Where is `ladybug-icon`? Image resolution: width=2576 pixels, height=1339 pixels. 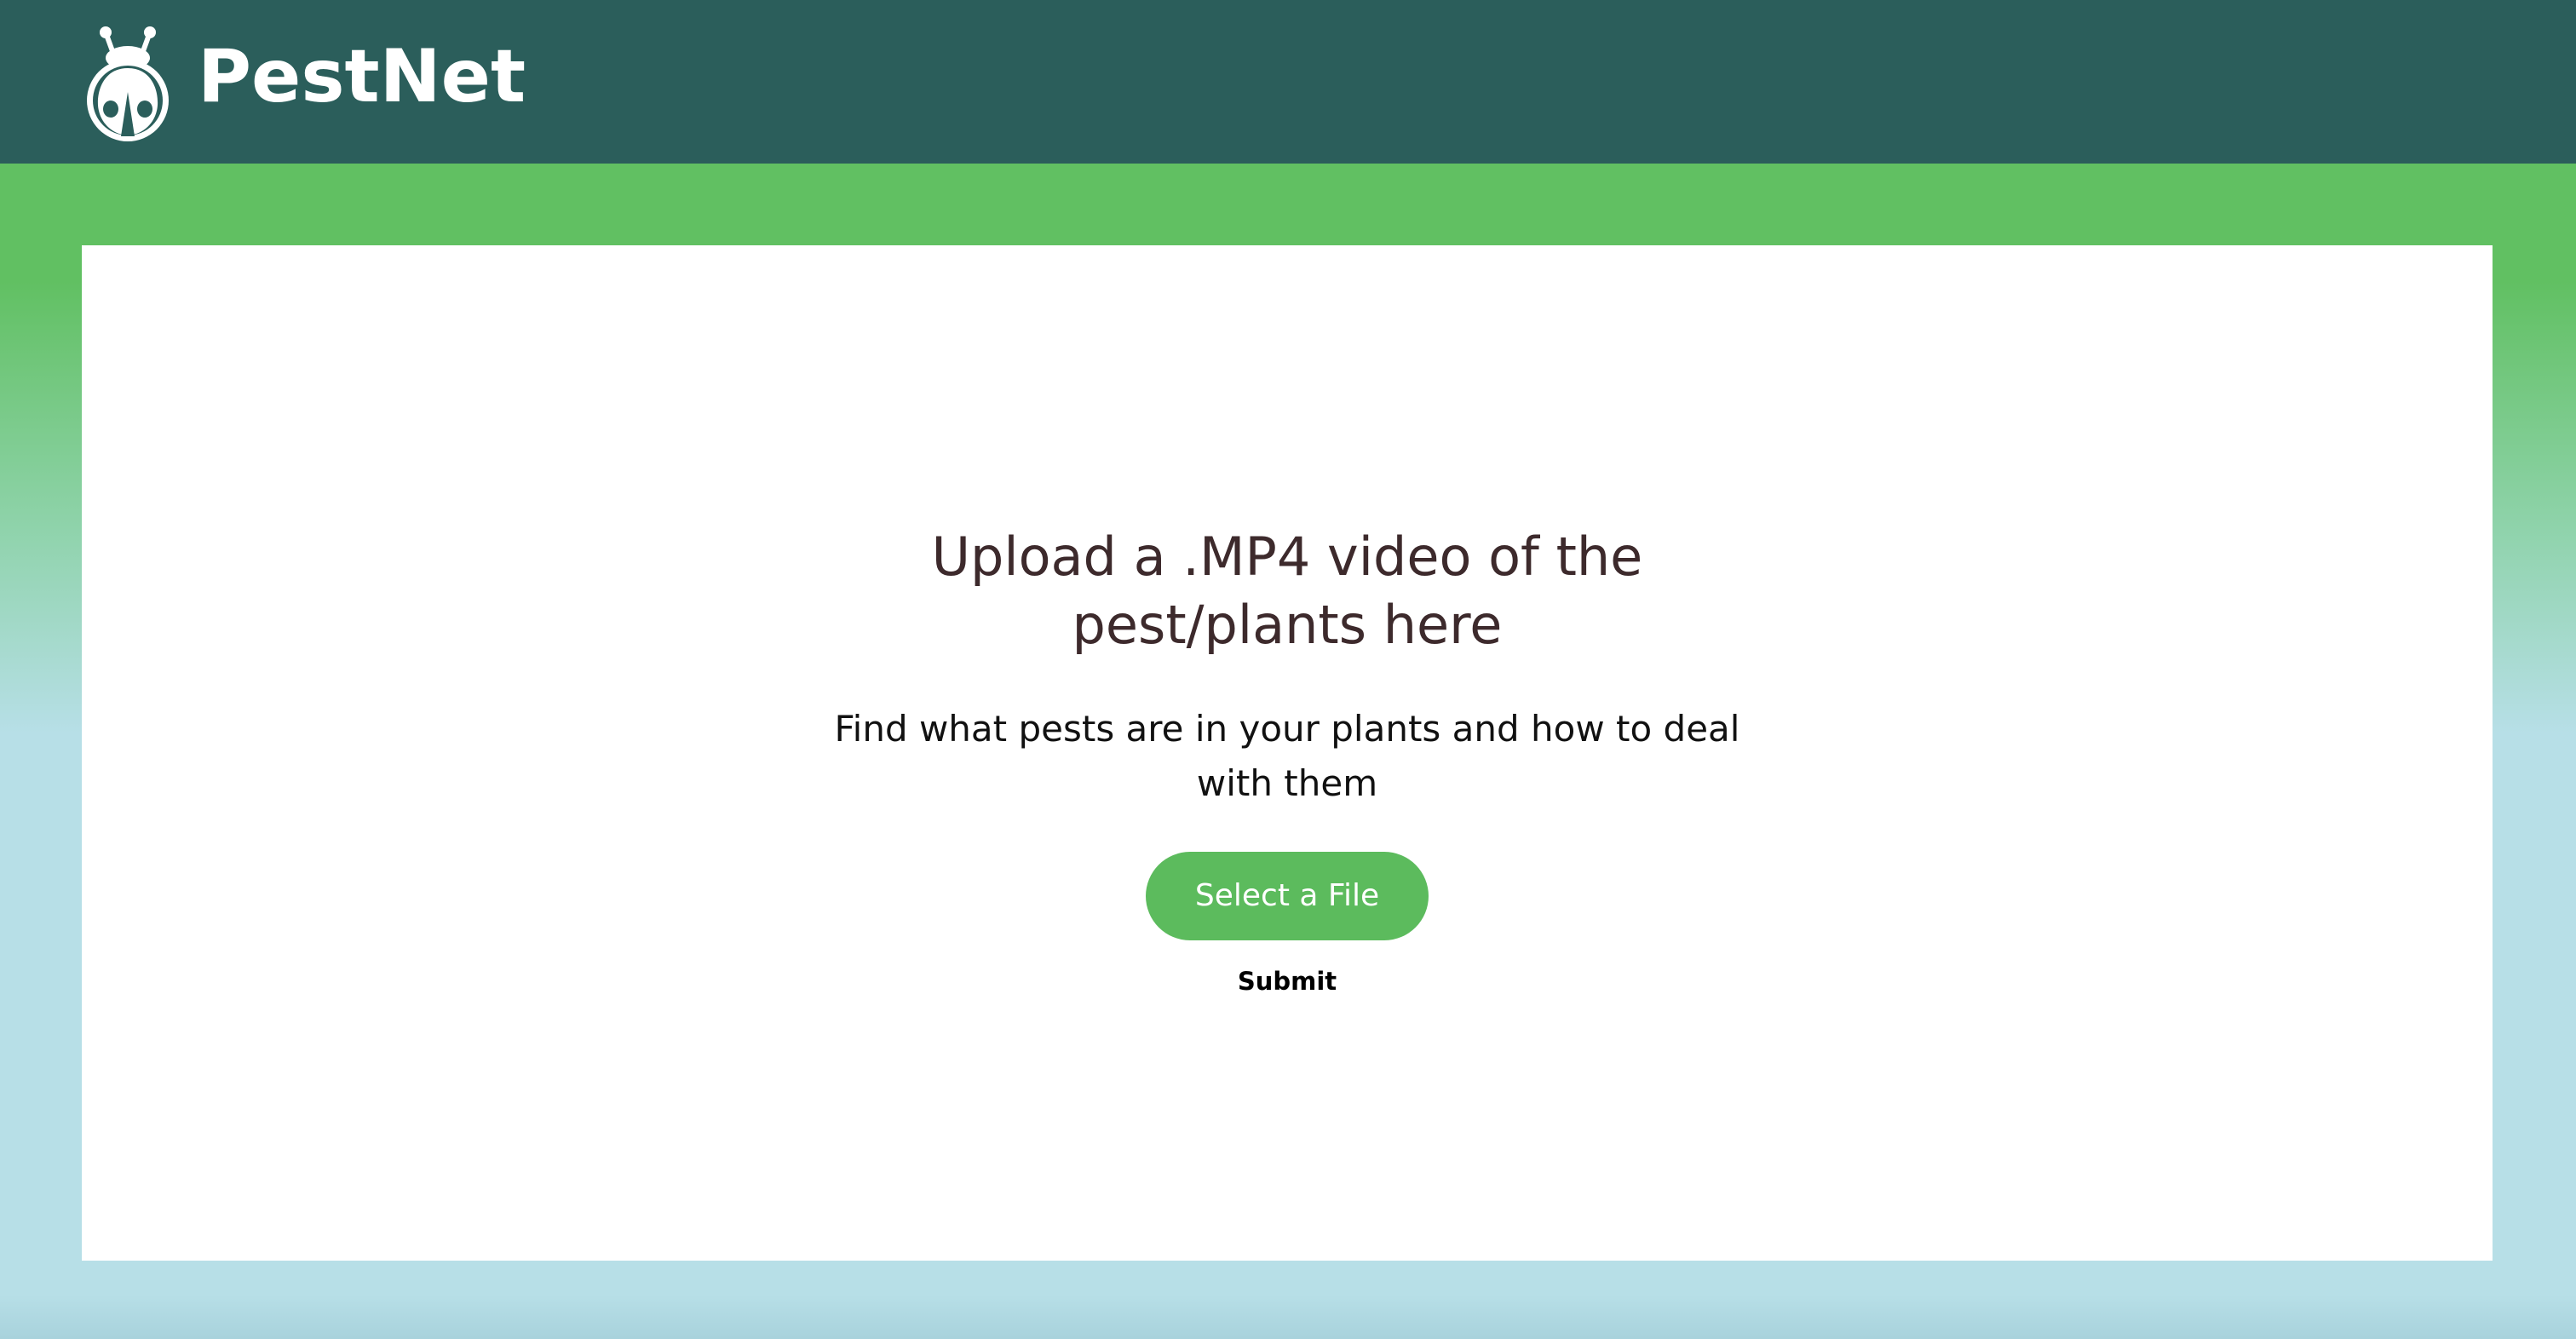 ladybug-icon is located at coordinates (128, 83).